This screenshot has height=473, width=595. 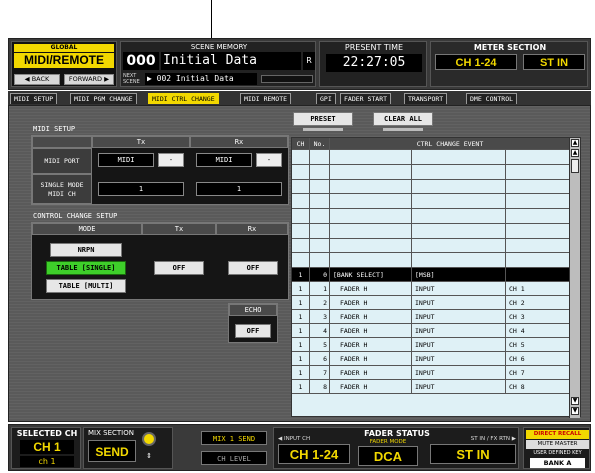 I want to click on input-ch-value: CH 1-24, so click(x=314, y=454).